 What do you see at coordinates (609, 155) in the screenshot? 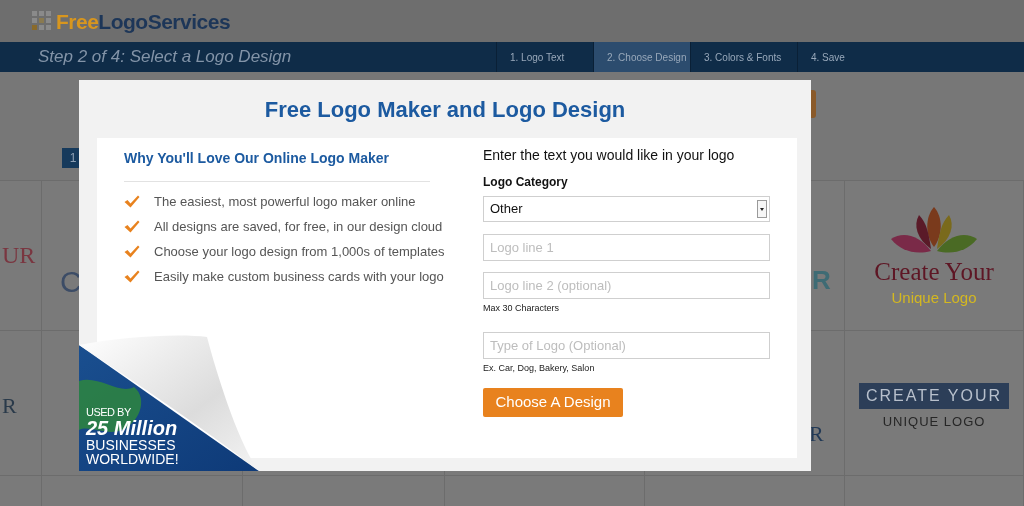
I see `form-intro-text: Enter the text you would like in your logo` at bounding box center [609, 155].